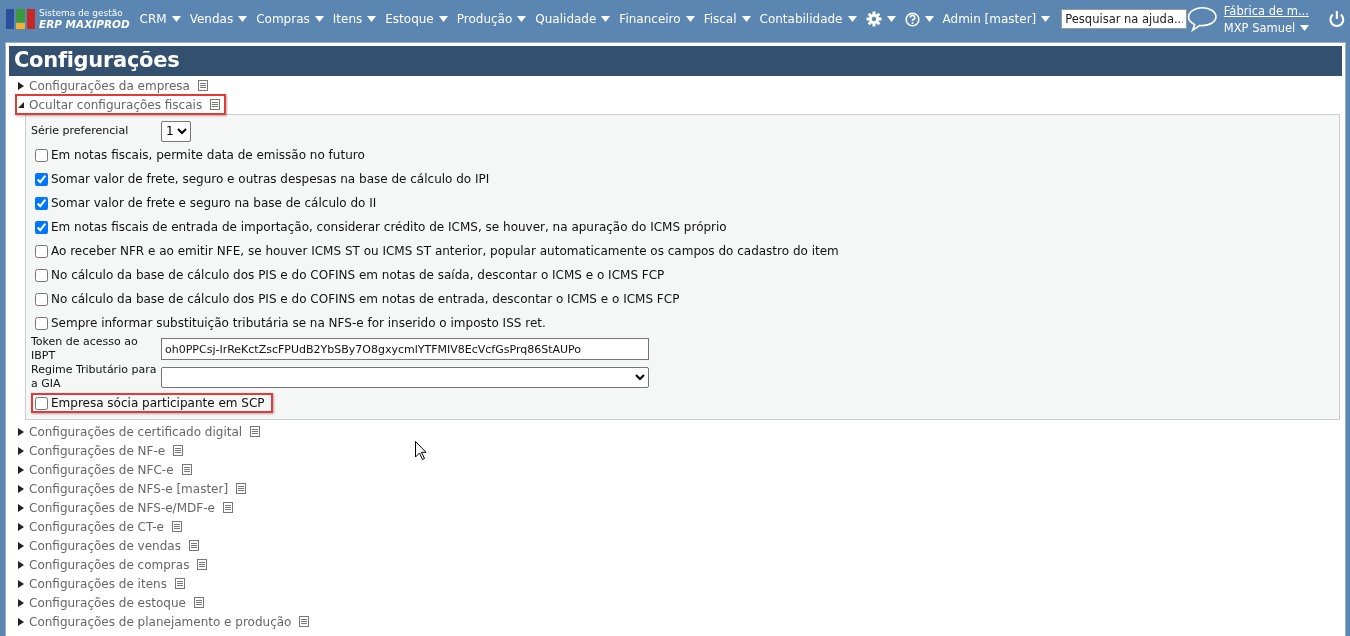 This screenshot has width=1350, height=636. I want to click on section-link: Configurações de compras, so click(109, 564).